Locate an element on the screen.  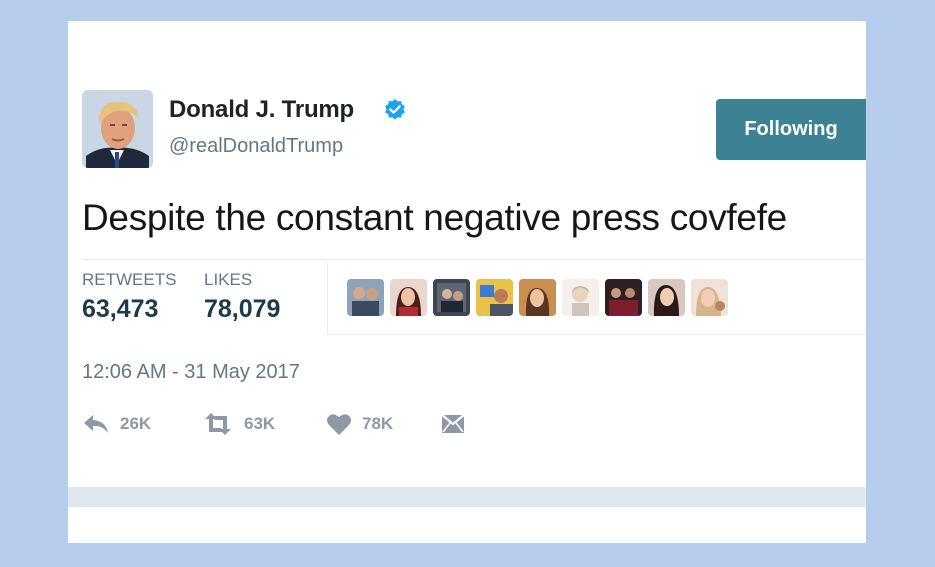
liker-avatars is located at coordinates (537, 297).